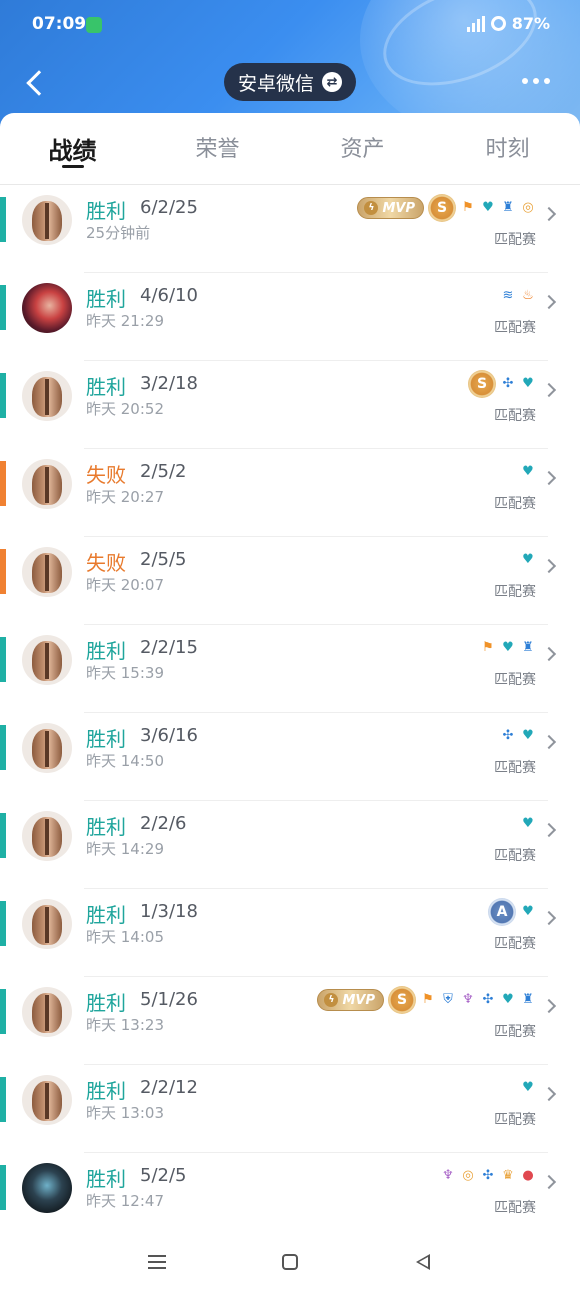 This screenshot has width=580, height=1293. What do you see at coordinates (290, 845) in the screenshot?
I see `match-row: 胜利 2/2/6 昨天 14:29 ♥ 匹配赛` at bounding box center [290, 845].